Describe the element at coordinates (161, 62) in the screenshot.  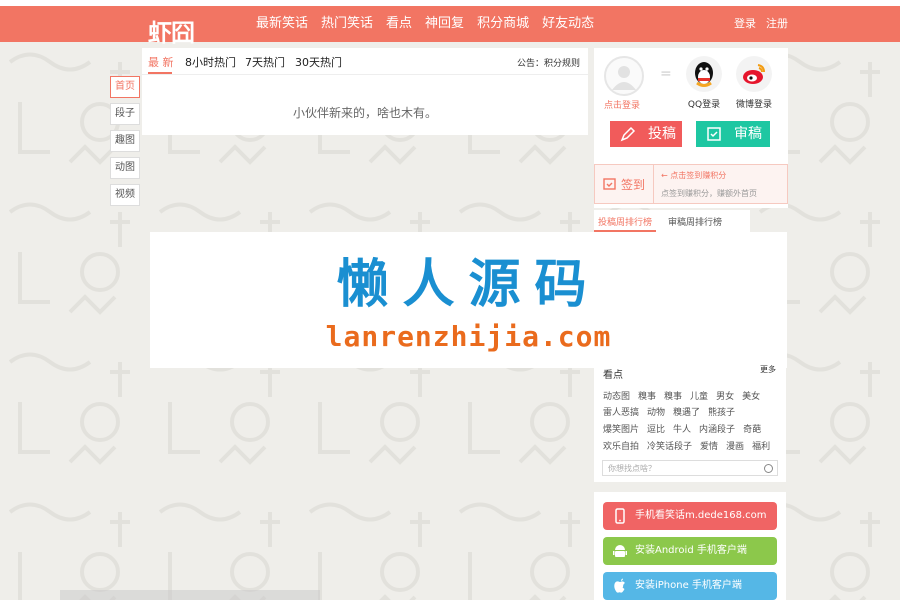
I see `tab-latest: 最 新` at that location.